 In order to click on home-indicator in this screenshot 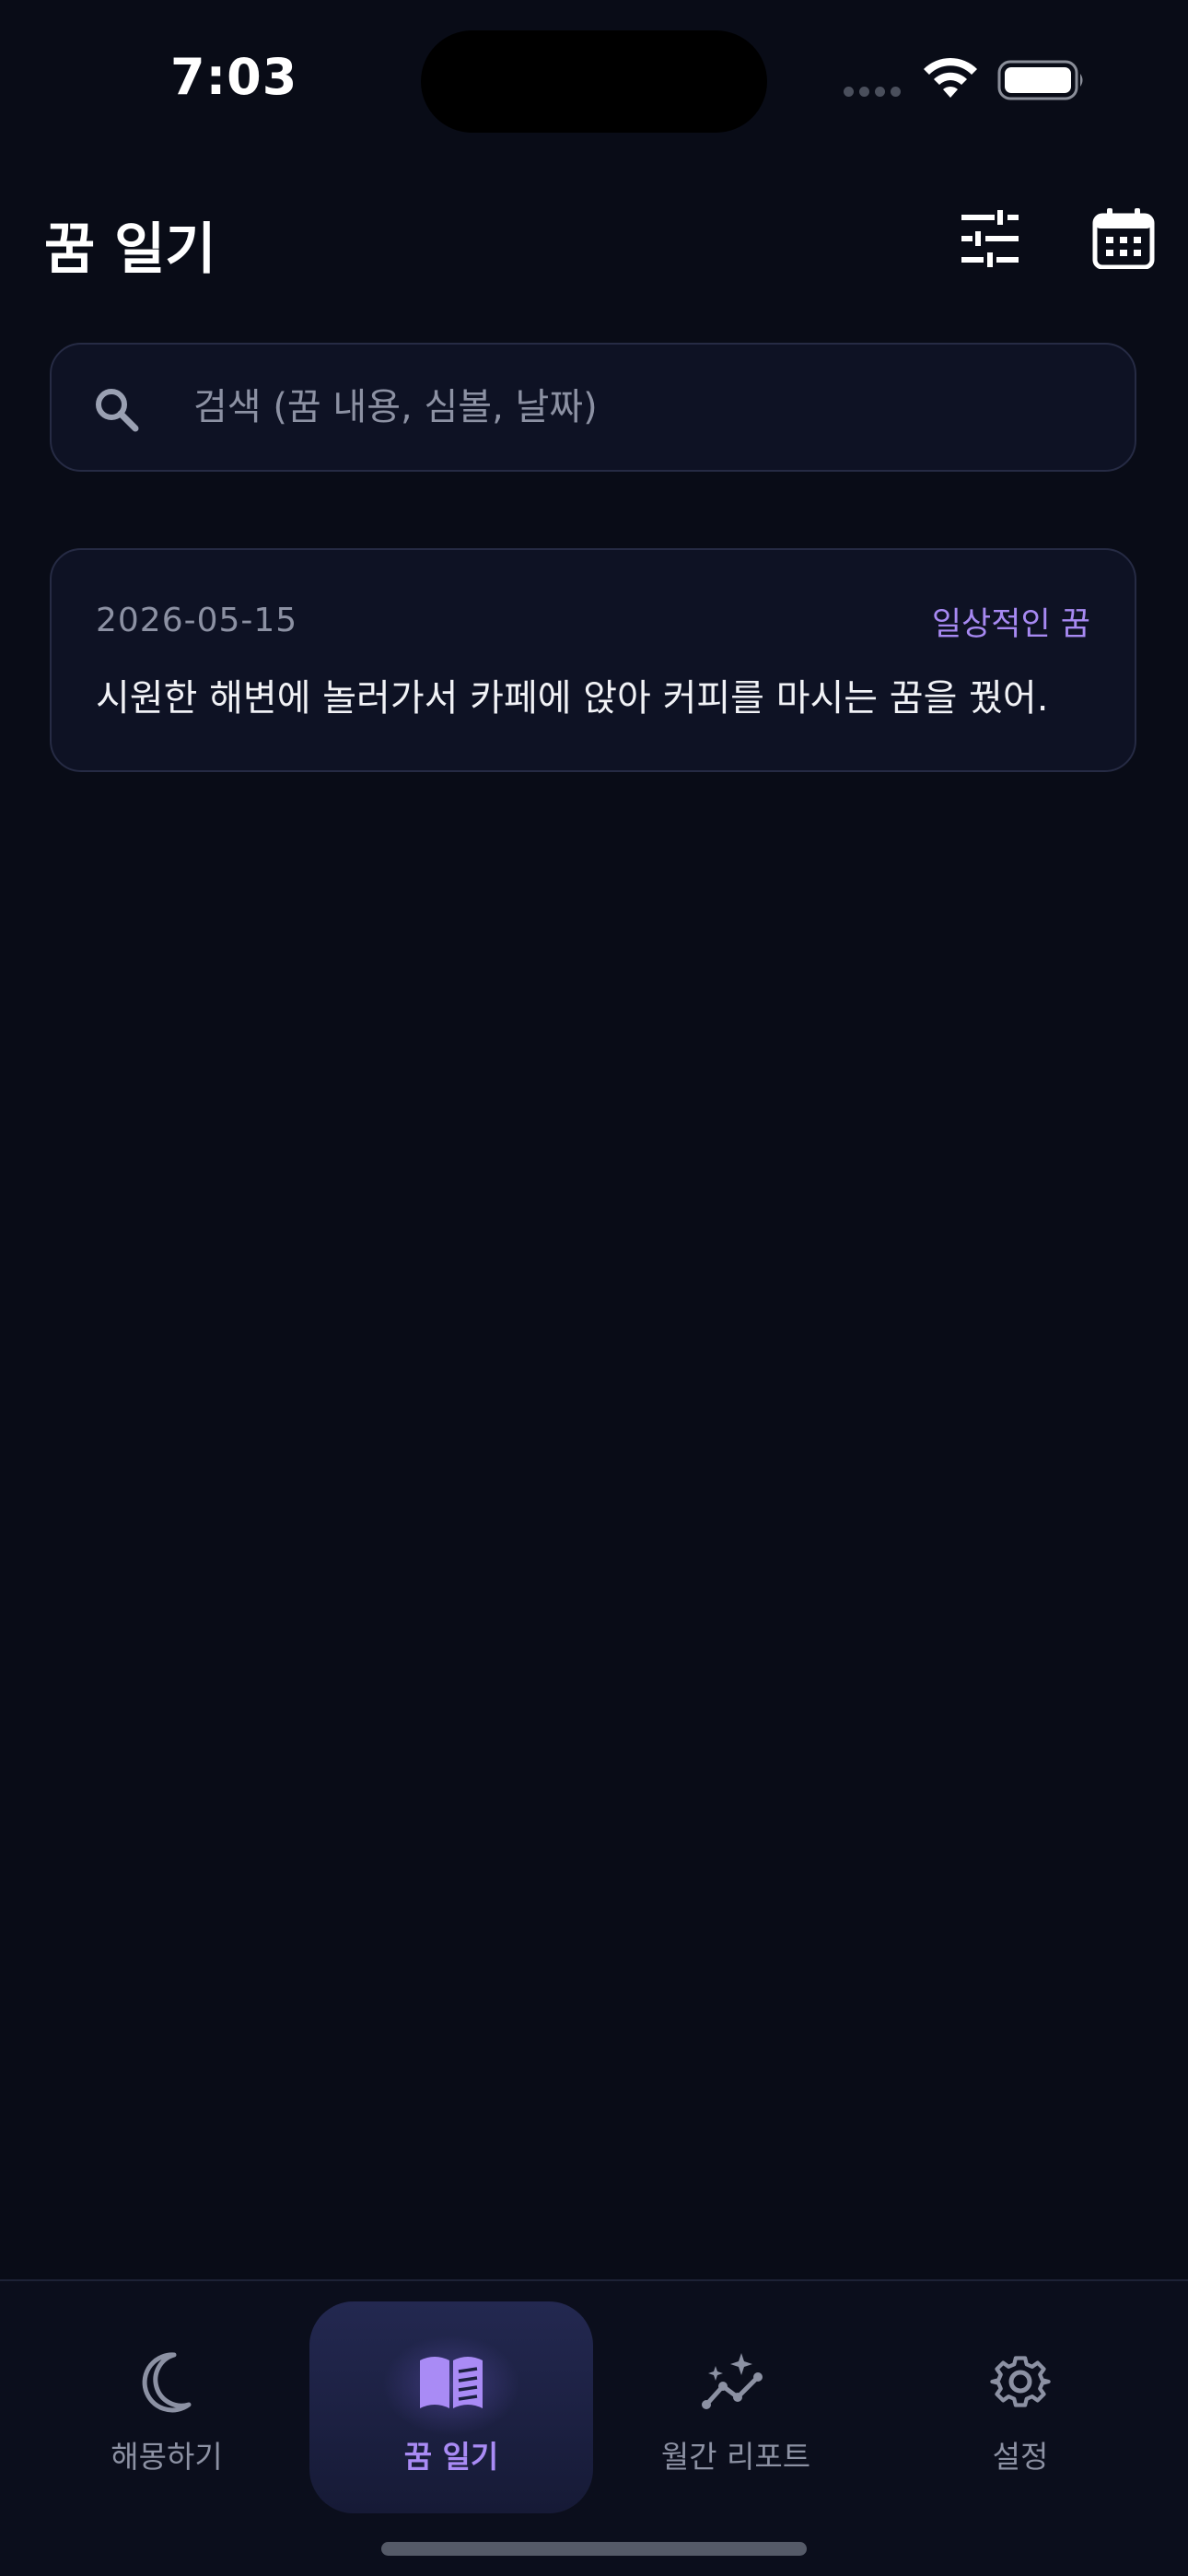, I will do `click(594, 2549)`.